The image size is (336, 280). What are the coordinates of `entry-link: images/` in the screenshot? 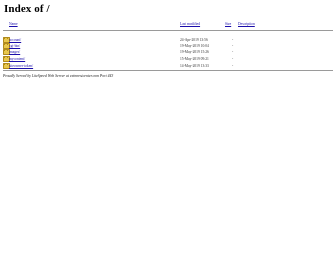 It's located at (14, 52).